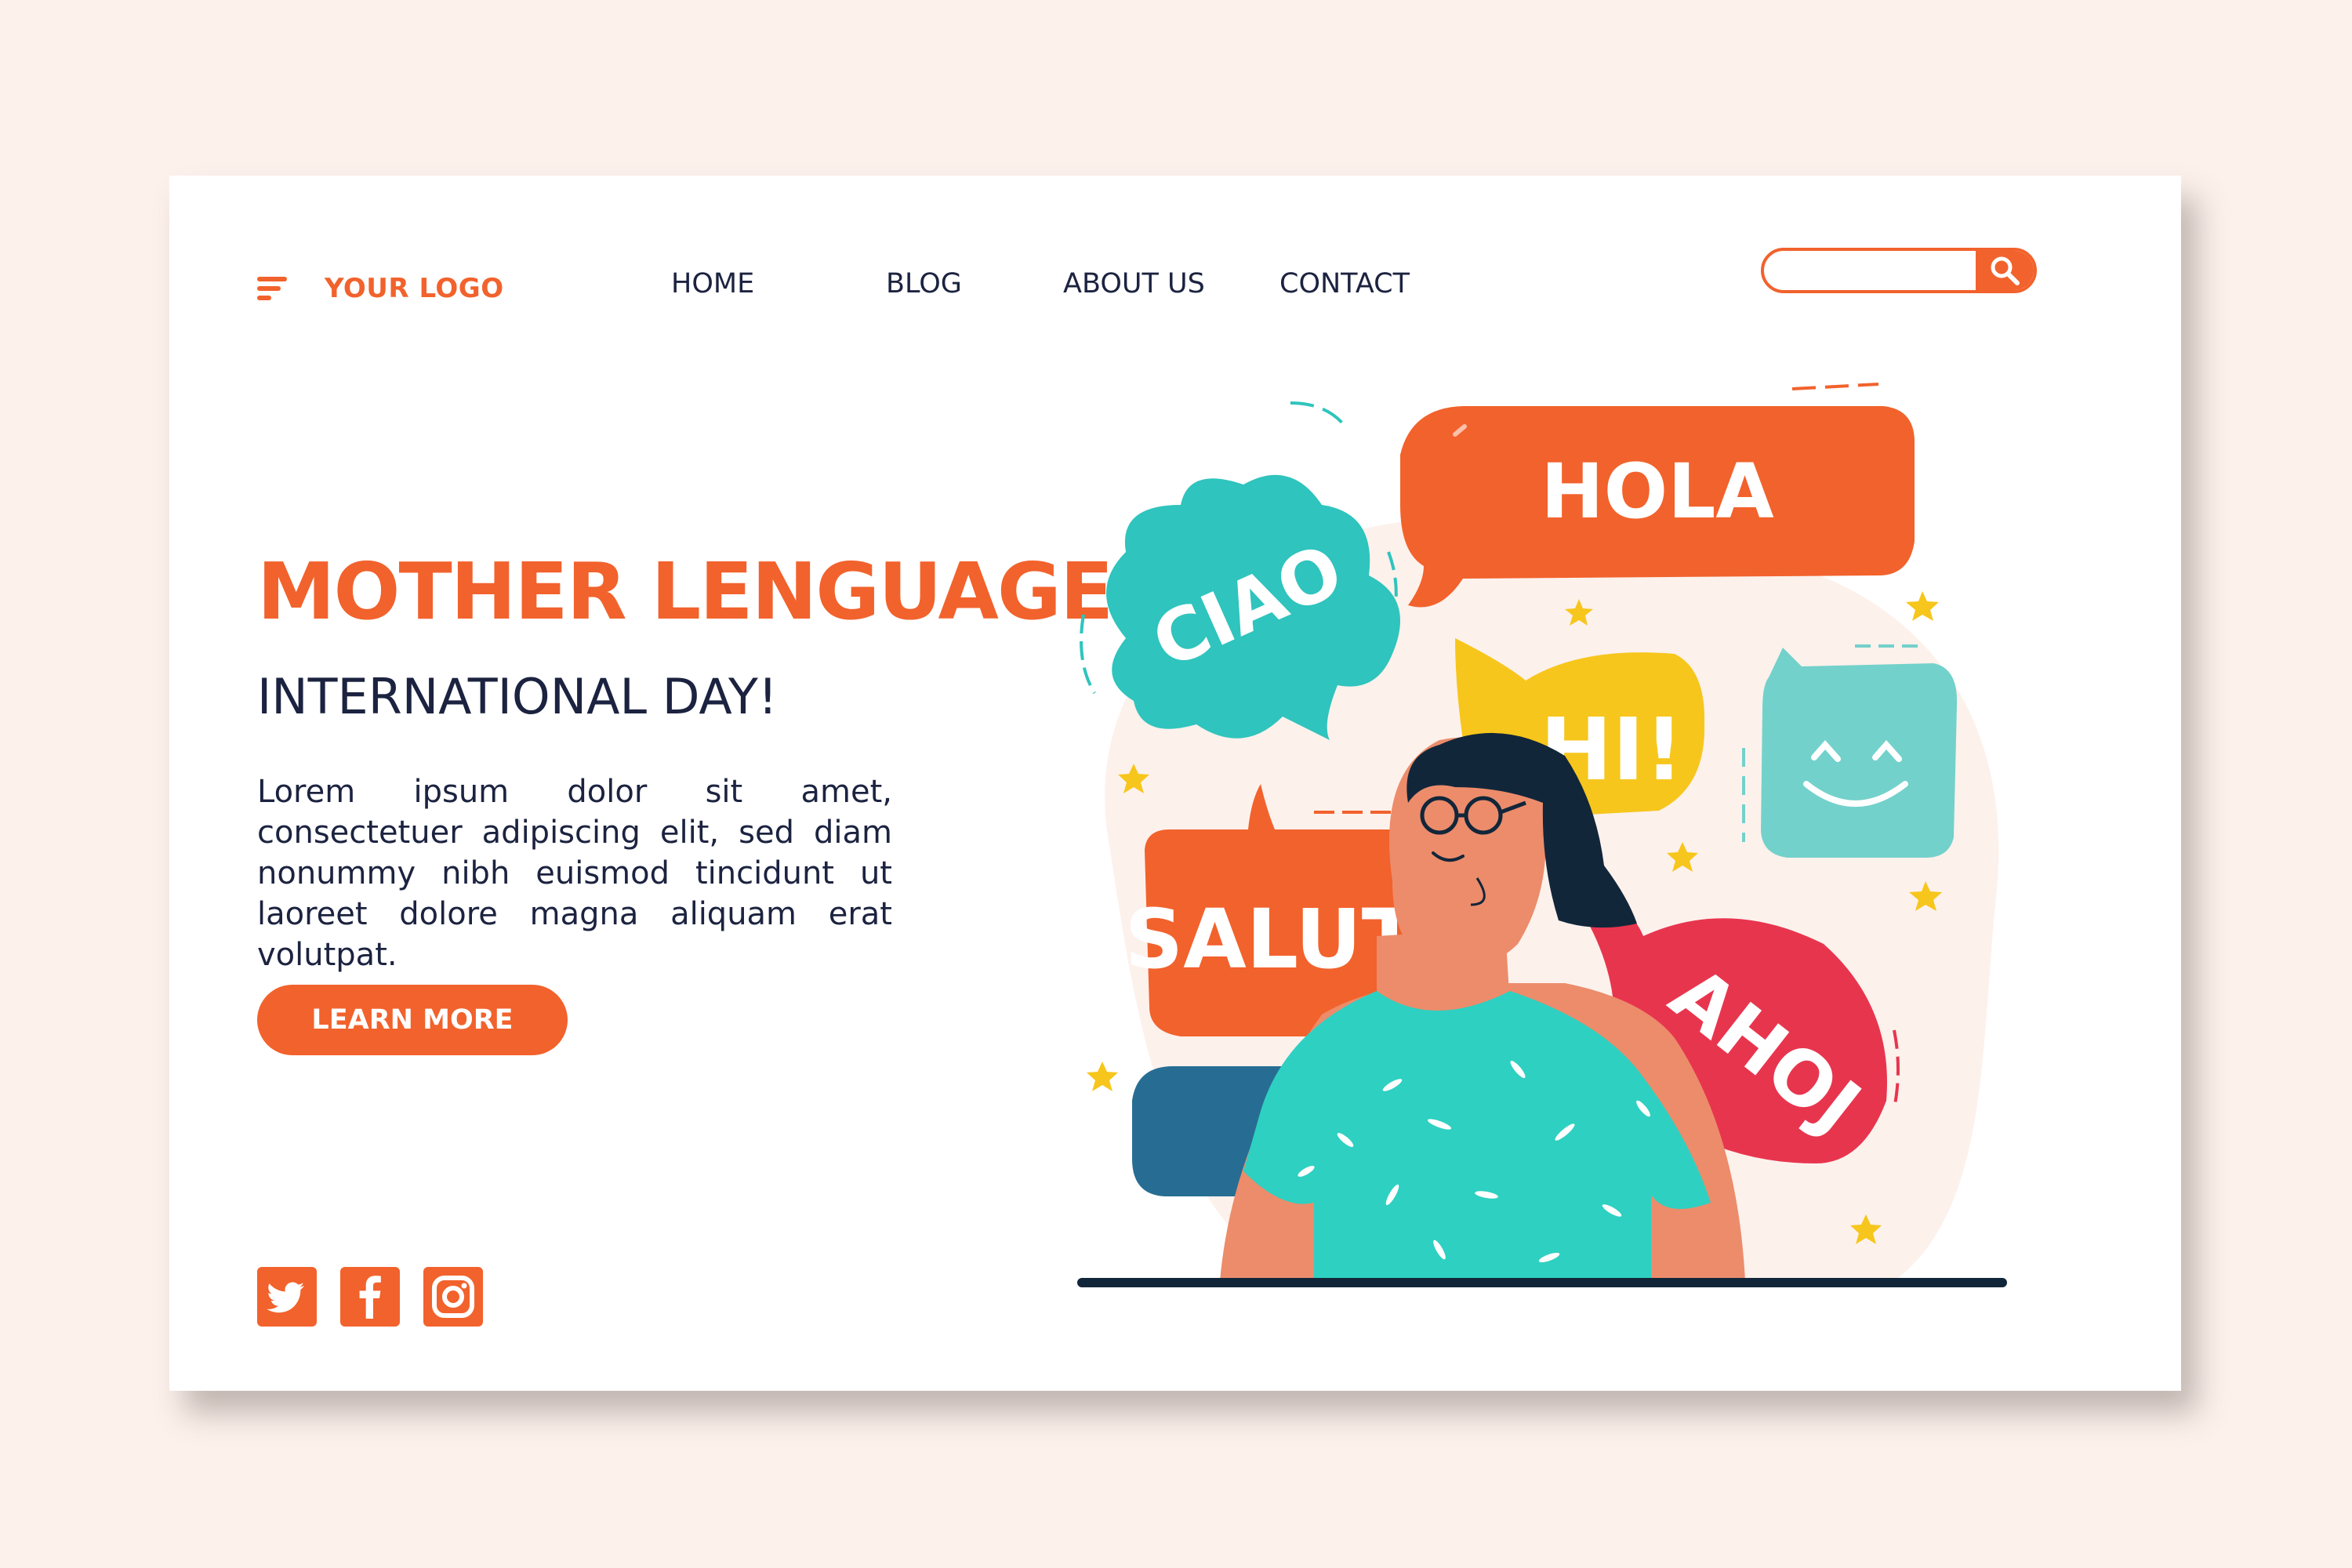 The width and height of the screenshot is (2352, 1568). I want to click on hola-bubble: HOLA, so click(1657, 495).